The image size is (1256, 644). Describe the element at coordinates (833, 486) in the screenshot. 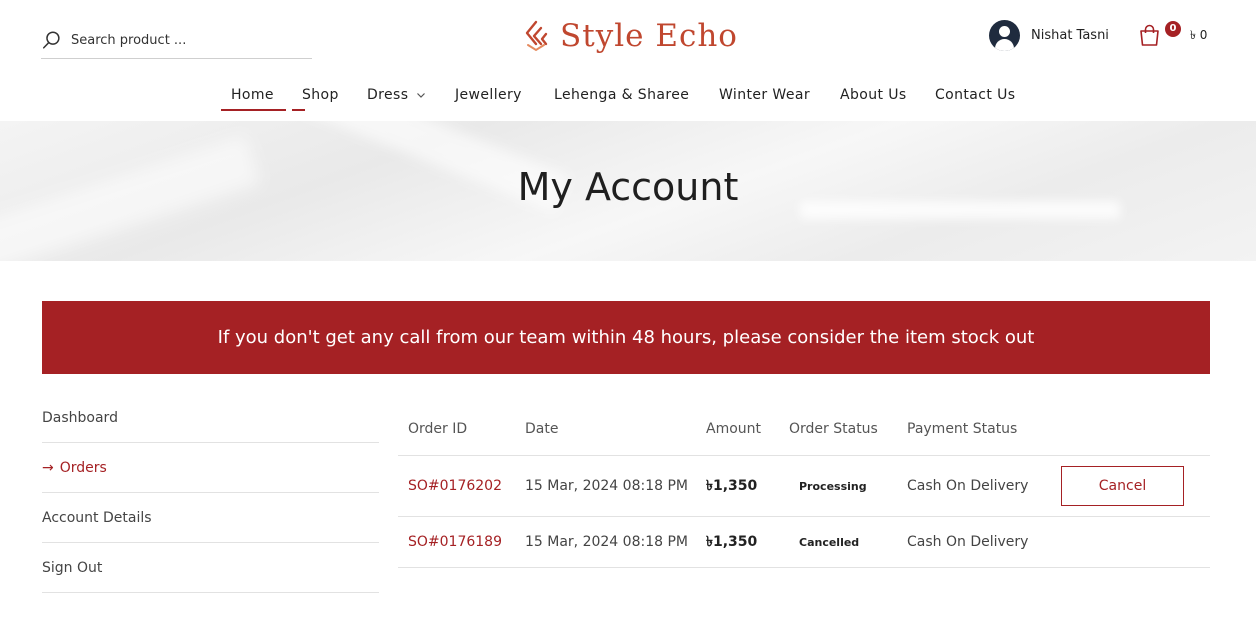

I see `order-status-badge: Processing` at that location.